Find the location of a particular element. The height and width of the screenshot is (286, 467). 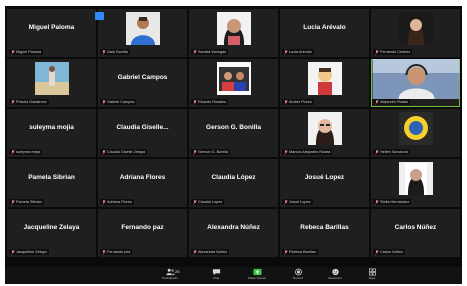

participant-tile: Hellen Sandoval is located at coordinates (415, 133).